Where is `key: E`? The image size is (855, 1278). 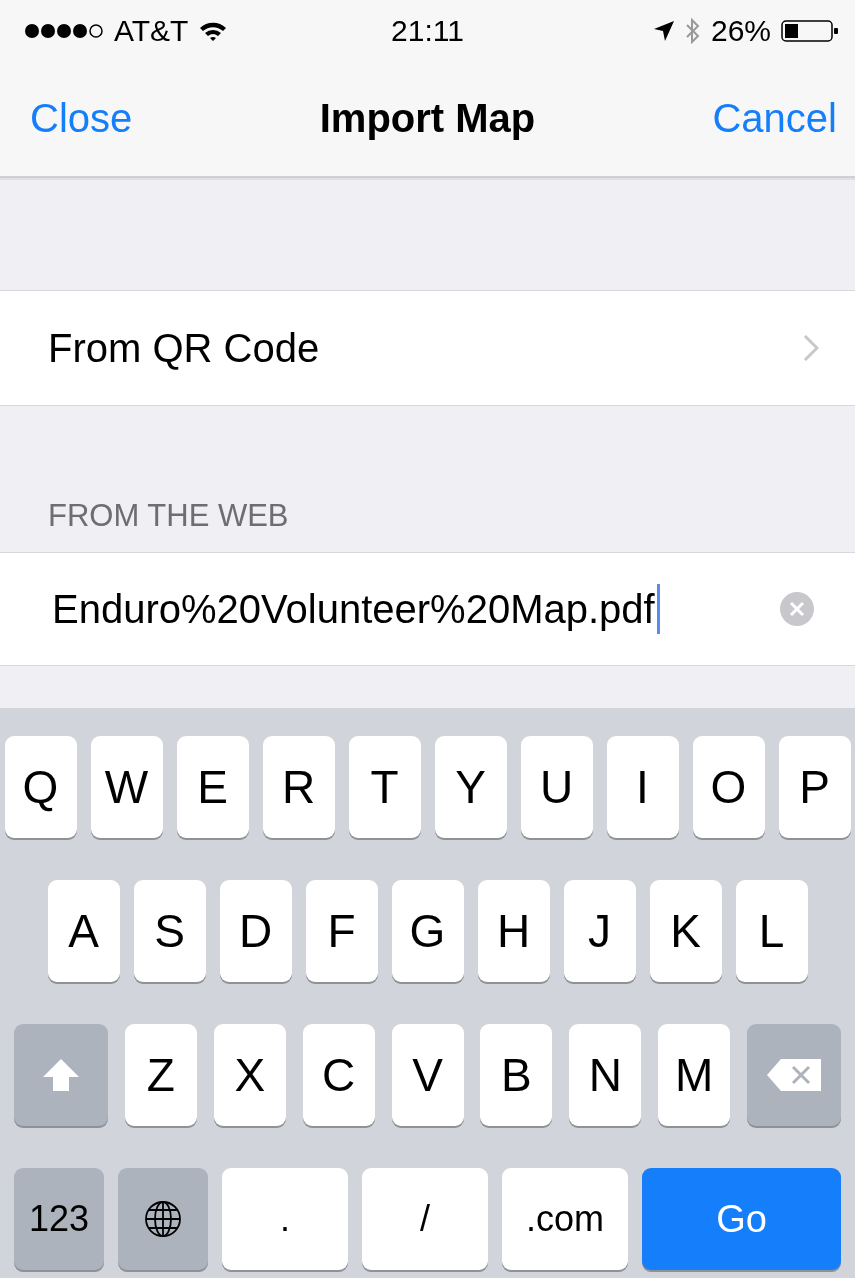 key: E is located at coordinates (212, 787).